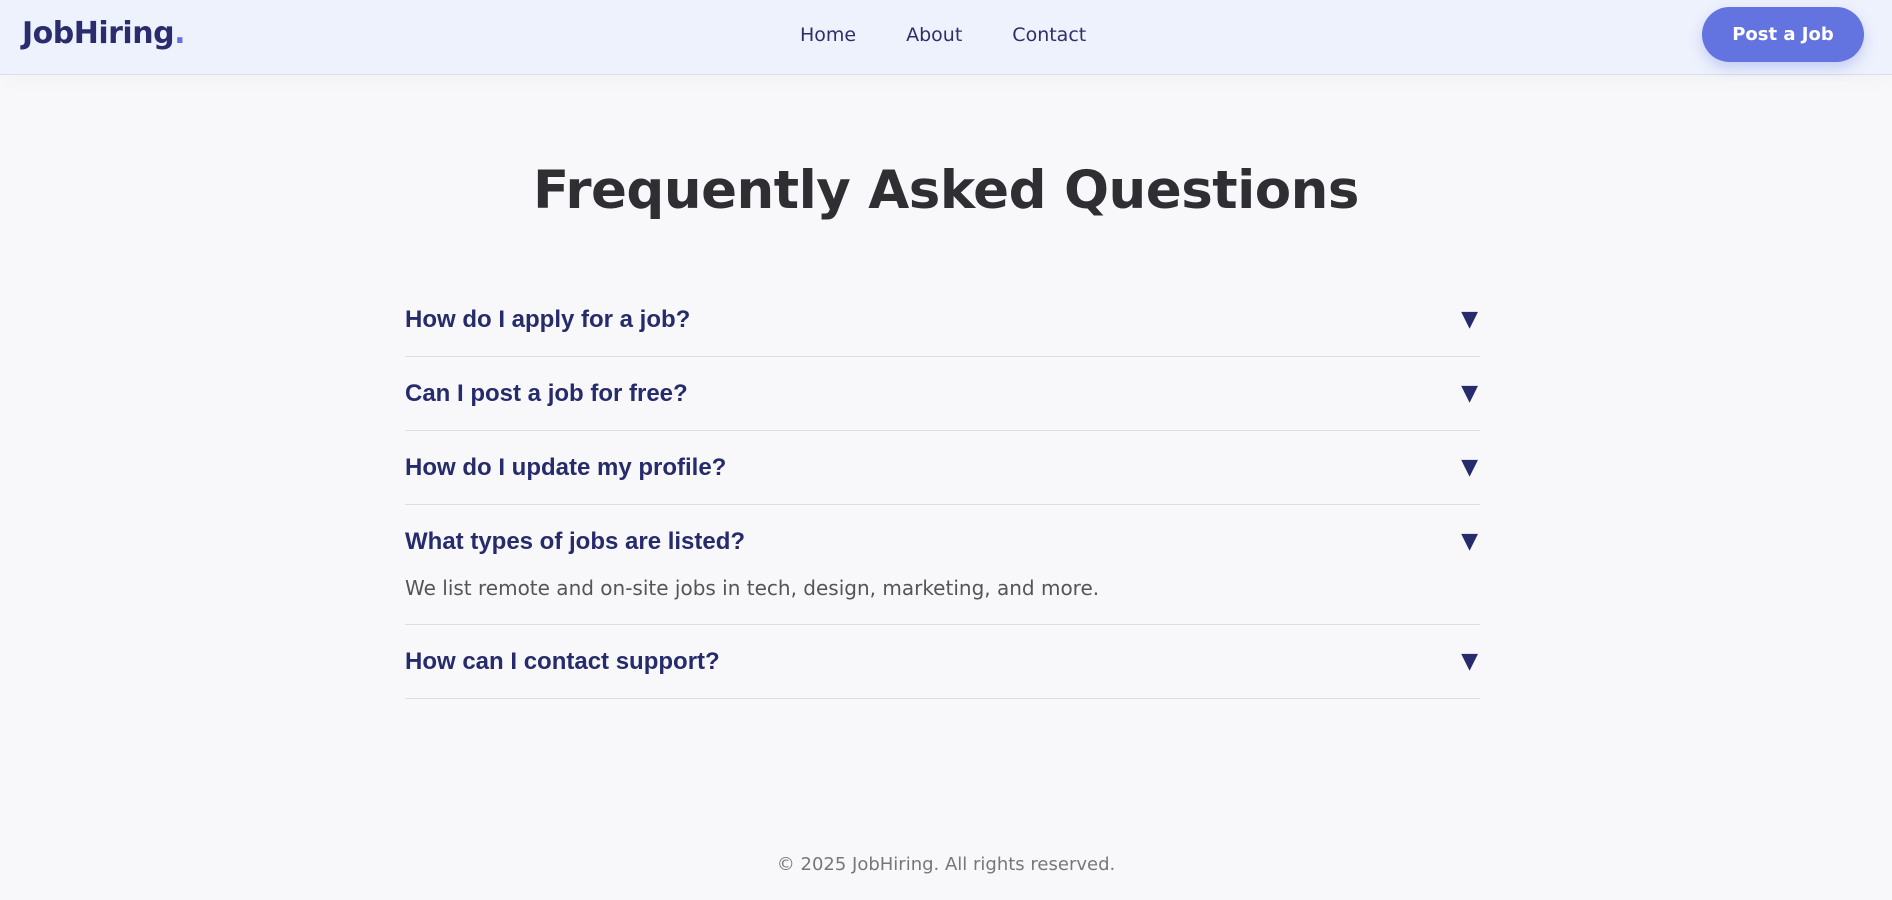 The height and width of the screenshot is (900, 1892). I want to click on navbar: JobHiring. Home About Contact Post a Job, so click(946, 37).